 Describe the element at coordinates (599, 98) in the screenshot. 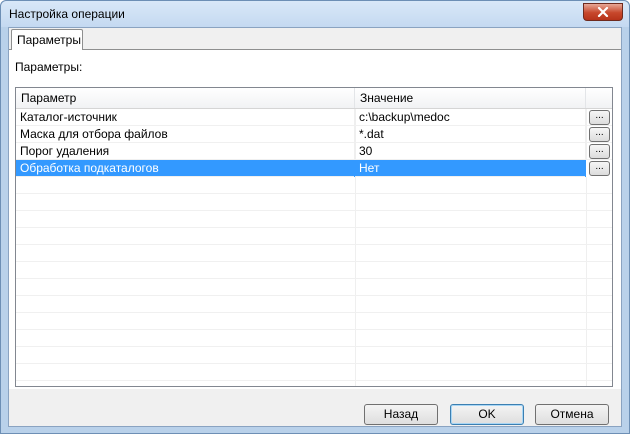

I see `column-header-button` at that location.